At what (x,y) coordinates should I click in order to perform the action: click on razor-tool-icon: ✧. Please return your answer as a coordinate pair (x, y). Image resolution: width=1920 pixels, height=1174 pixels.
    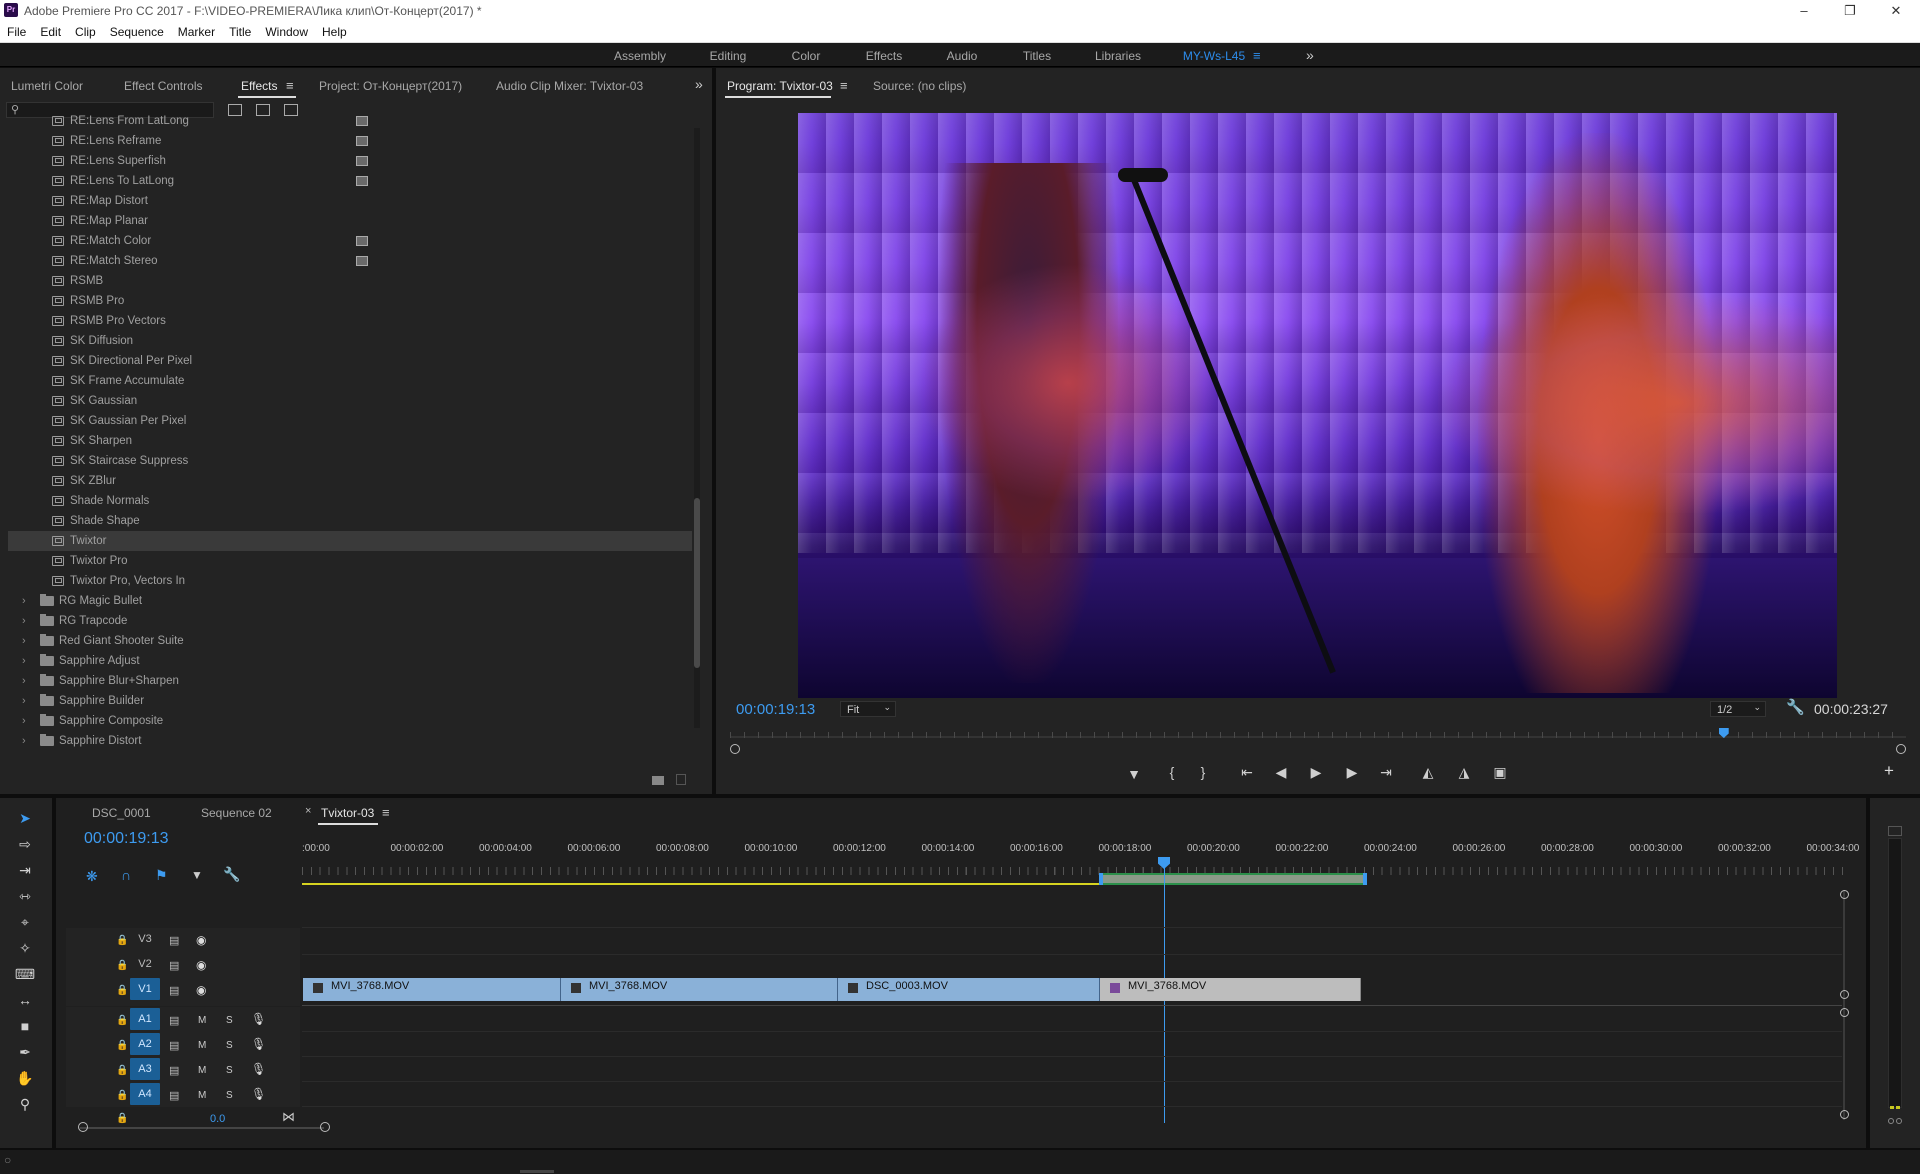
    Looking at the image, I should click on (25, 951).